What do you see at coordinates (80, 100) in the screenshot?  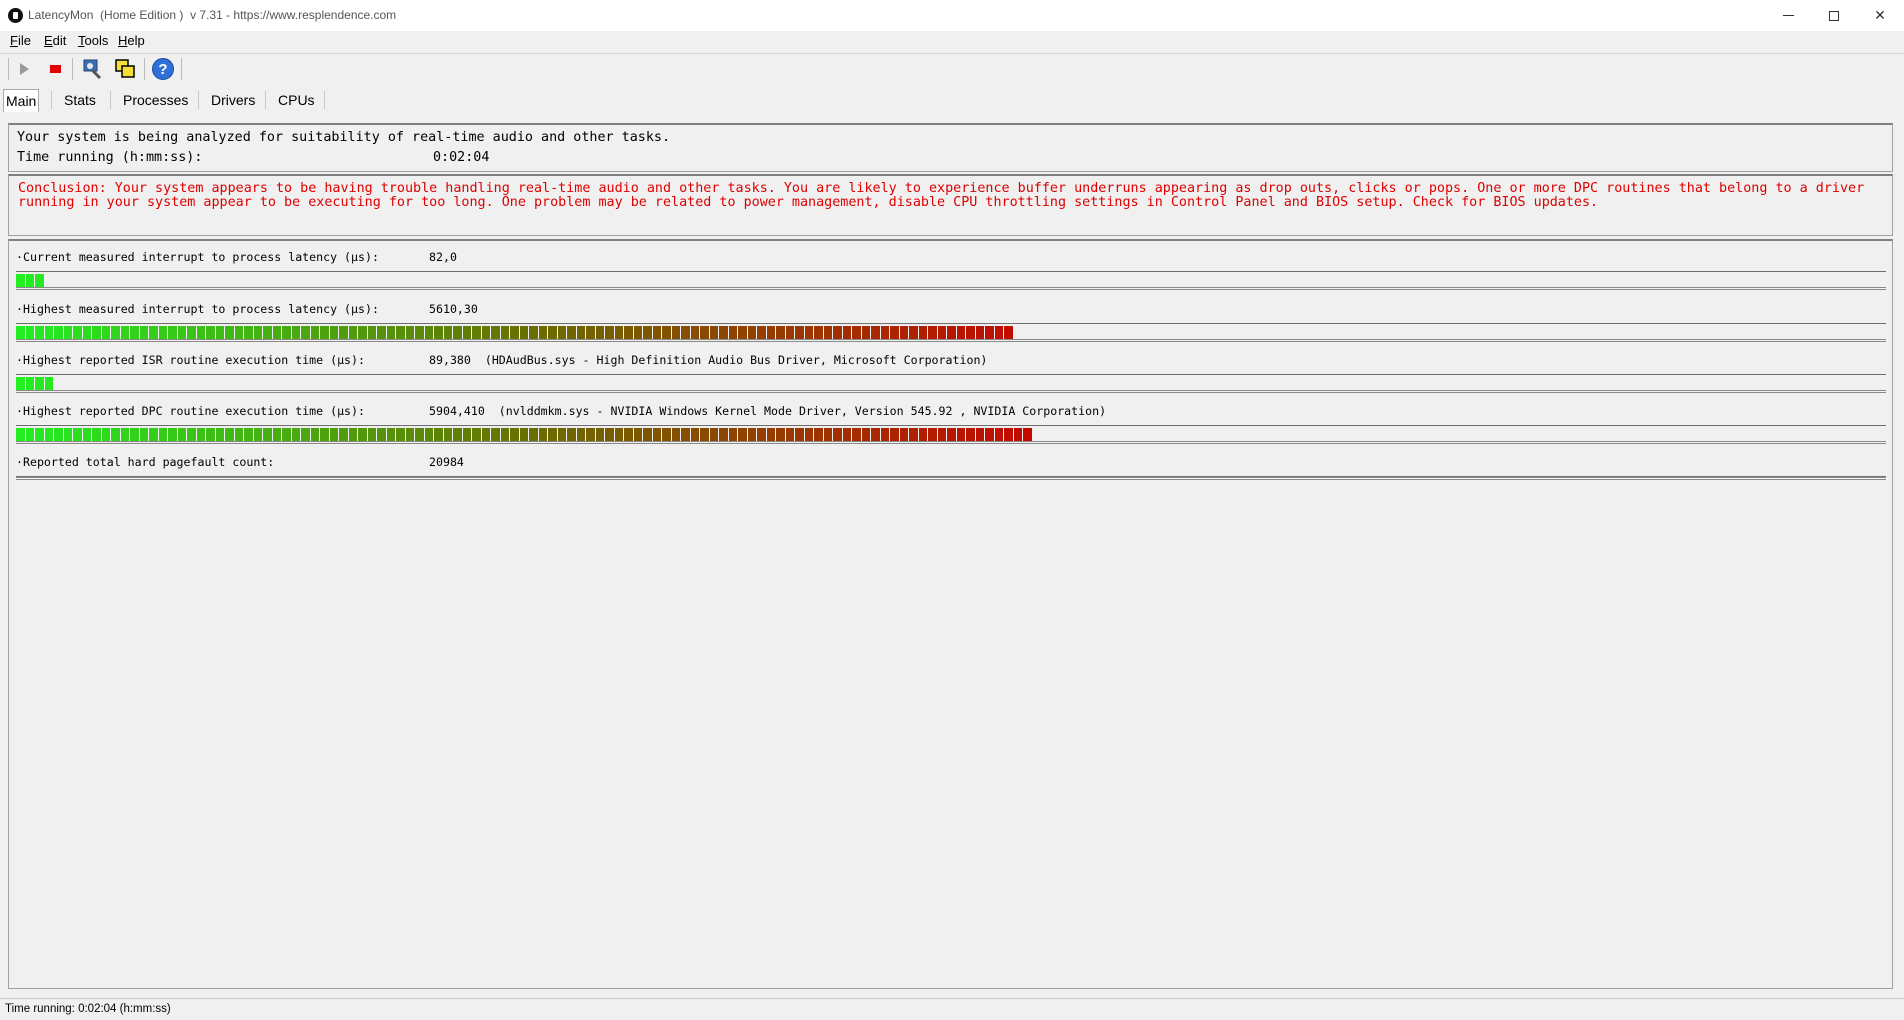 I see `tab-stats: Stats` at bounding box center [80, 100].